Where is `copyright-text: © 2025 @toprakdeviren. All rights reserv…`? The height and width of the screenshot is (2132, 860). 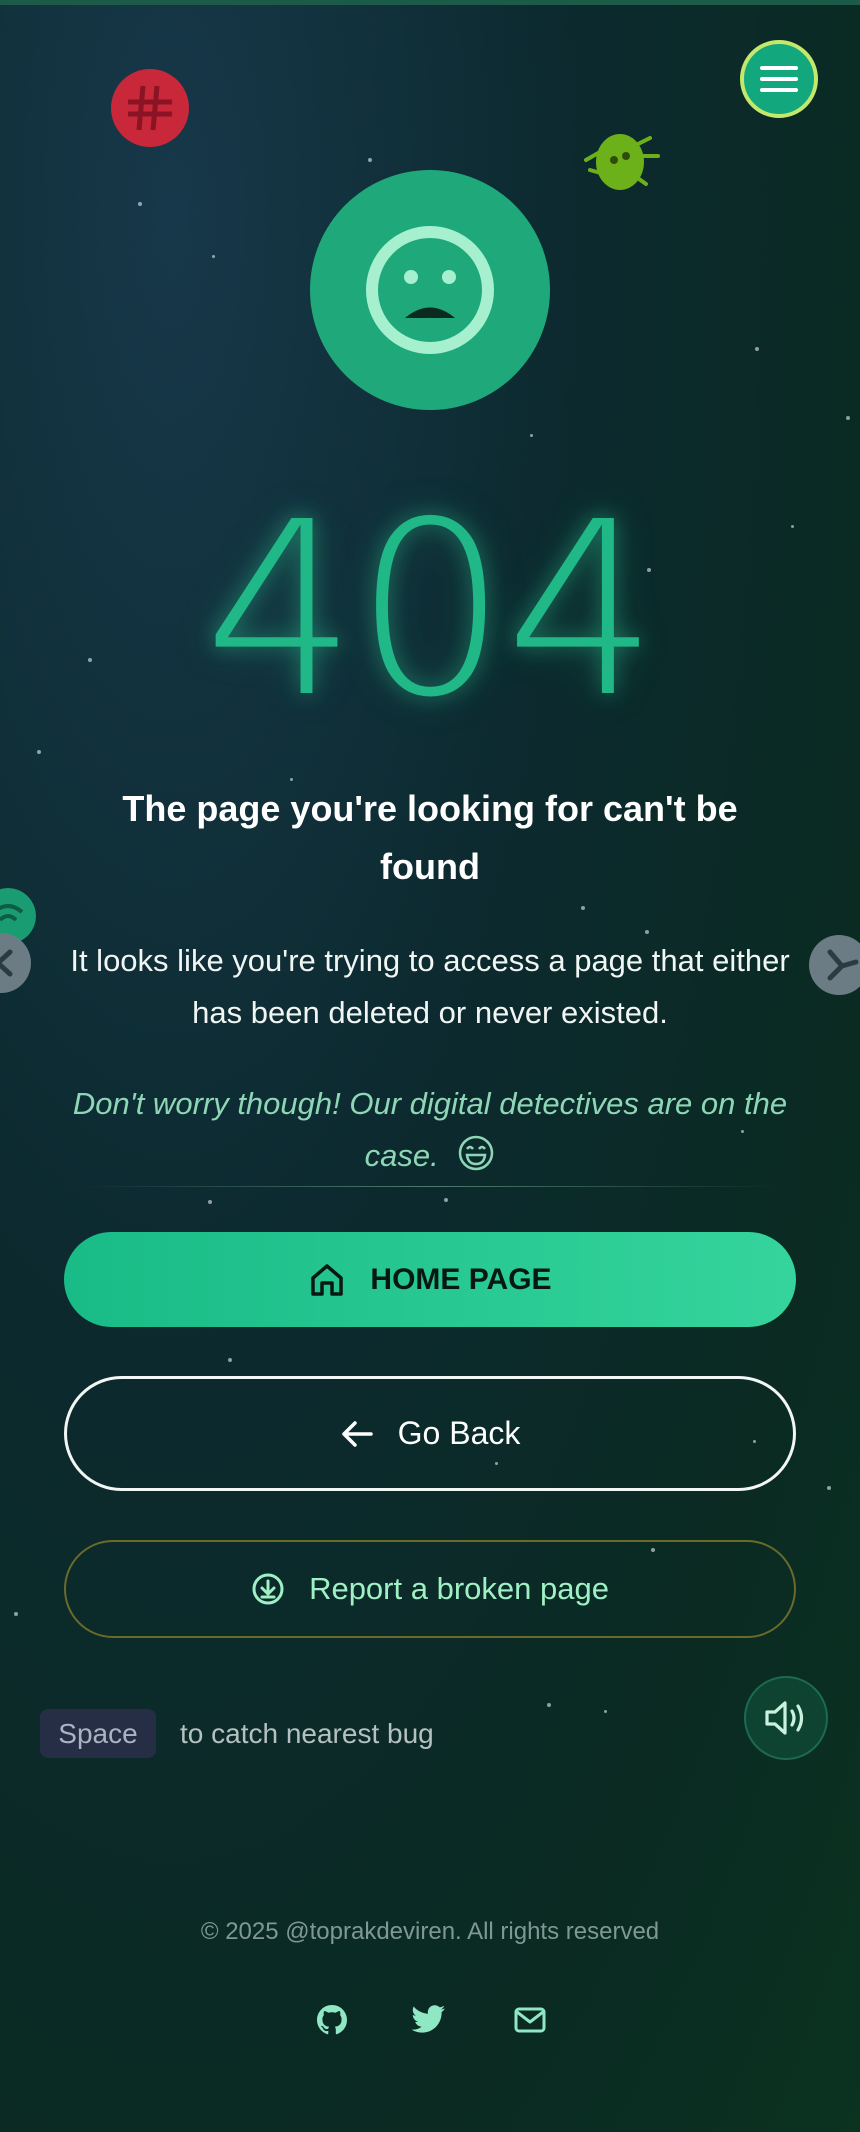
copyright-text: © 2025 @toprakdeviren. All rights reserv… is located at coordinates (430, 1931).